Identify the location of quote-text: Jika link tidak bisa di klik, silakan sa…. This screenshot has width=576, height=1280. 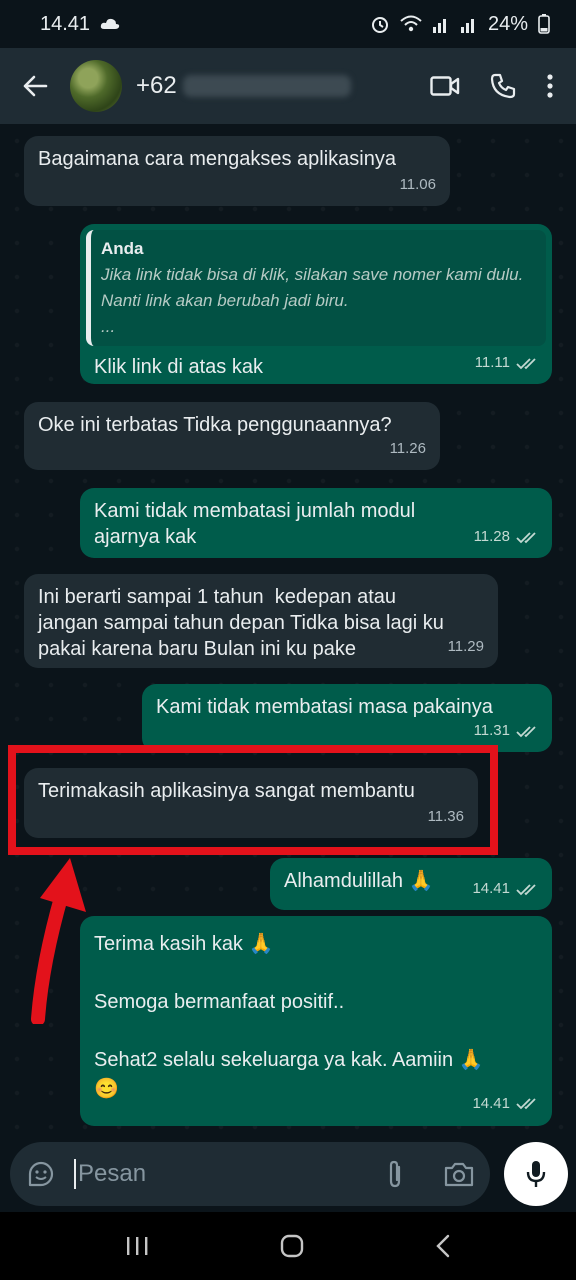
(312, 300).